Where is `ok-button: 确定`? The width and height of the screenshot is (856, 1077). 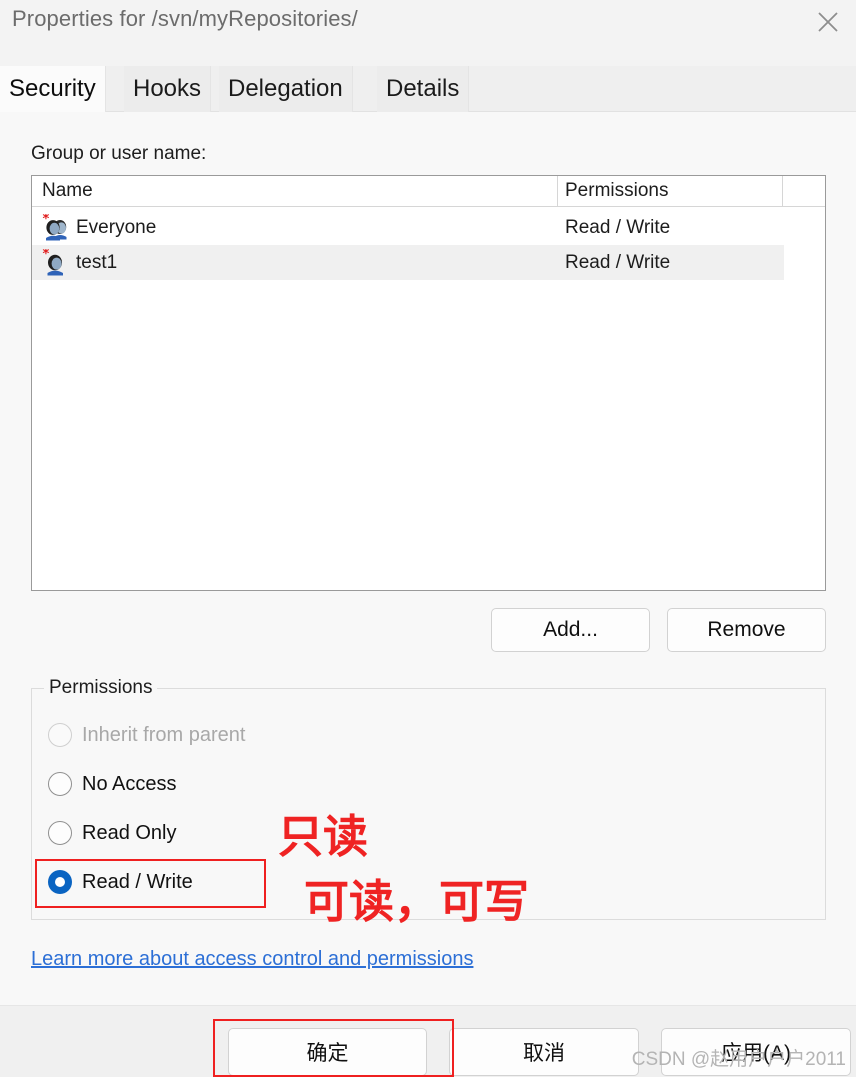 ok-button: 确定 is located at coordinates (327, 1052).